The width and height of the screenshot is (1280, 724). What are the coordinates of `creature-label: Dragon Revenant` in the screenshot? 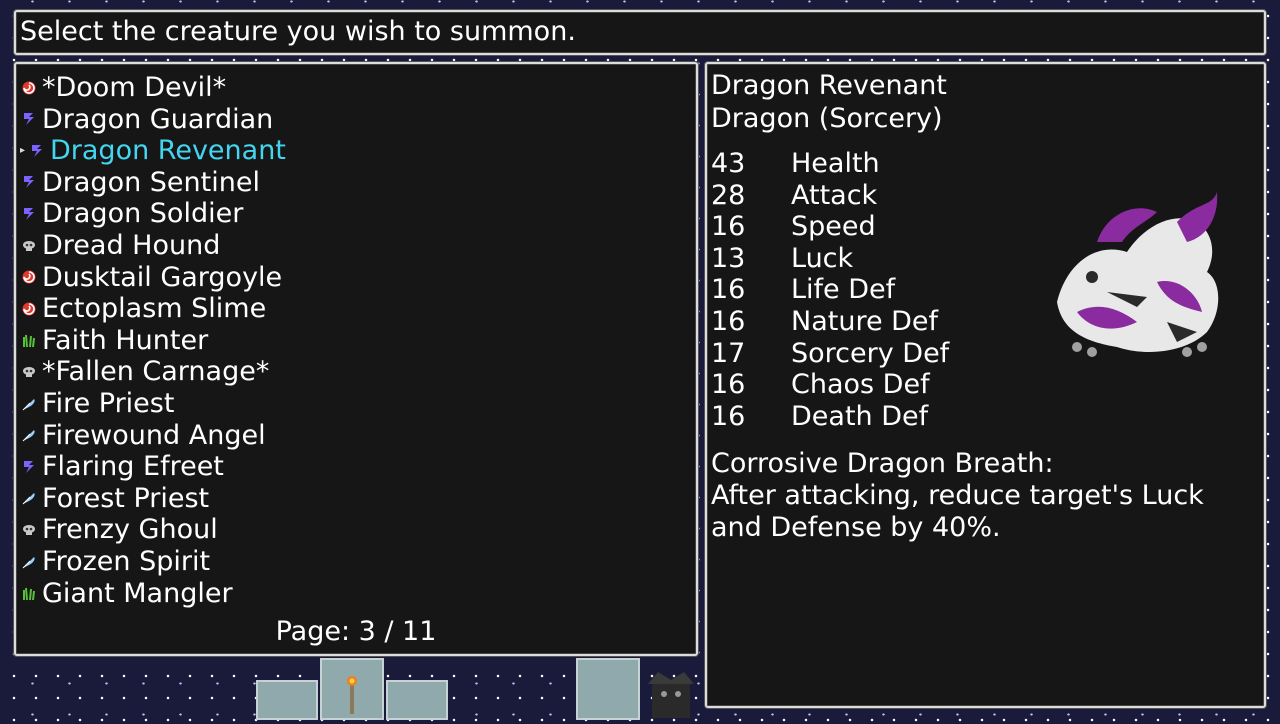 It's located at (168, 151).